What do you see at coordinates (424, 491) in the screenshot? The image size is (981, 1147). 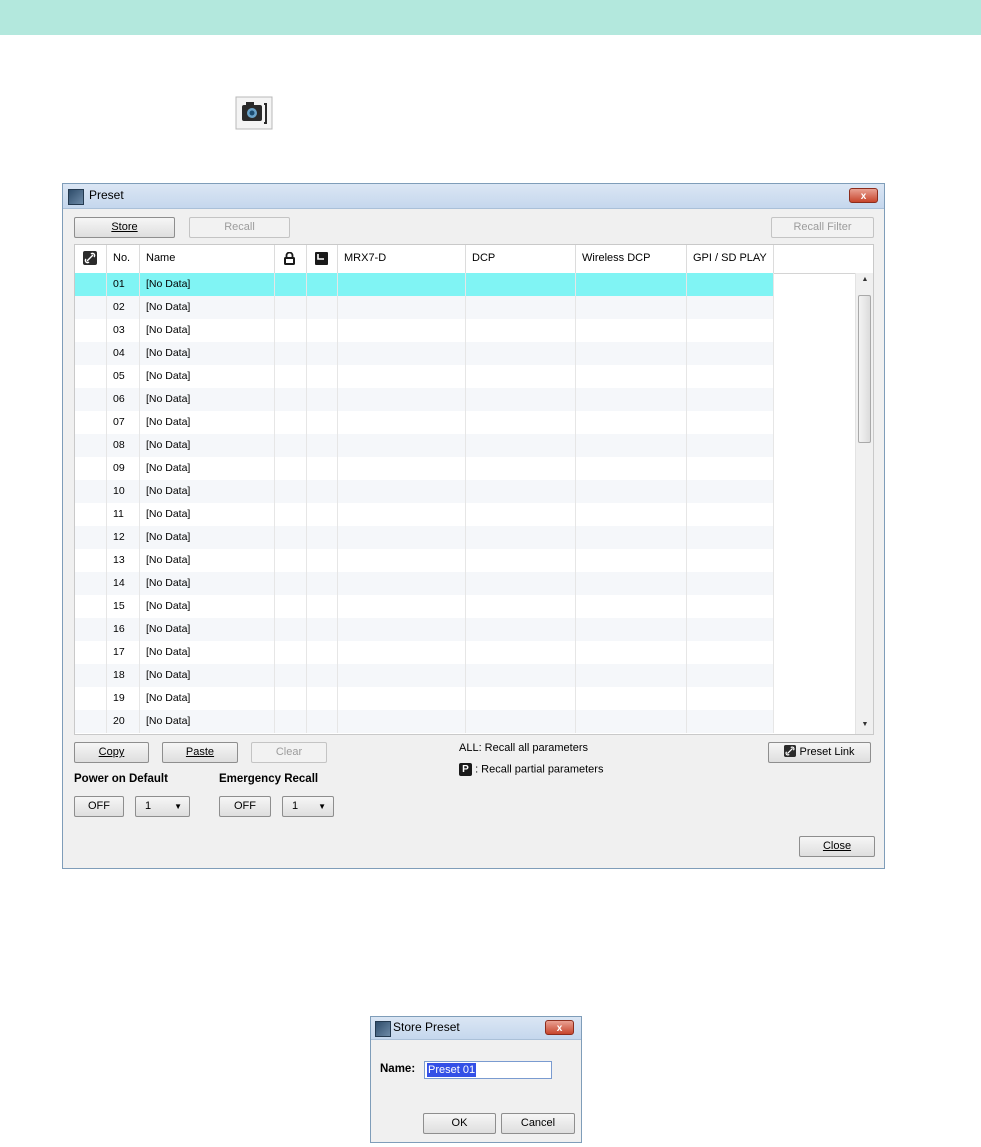 I see `table-row: 10 [No Data]` at bounding box center [424, 491].